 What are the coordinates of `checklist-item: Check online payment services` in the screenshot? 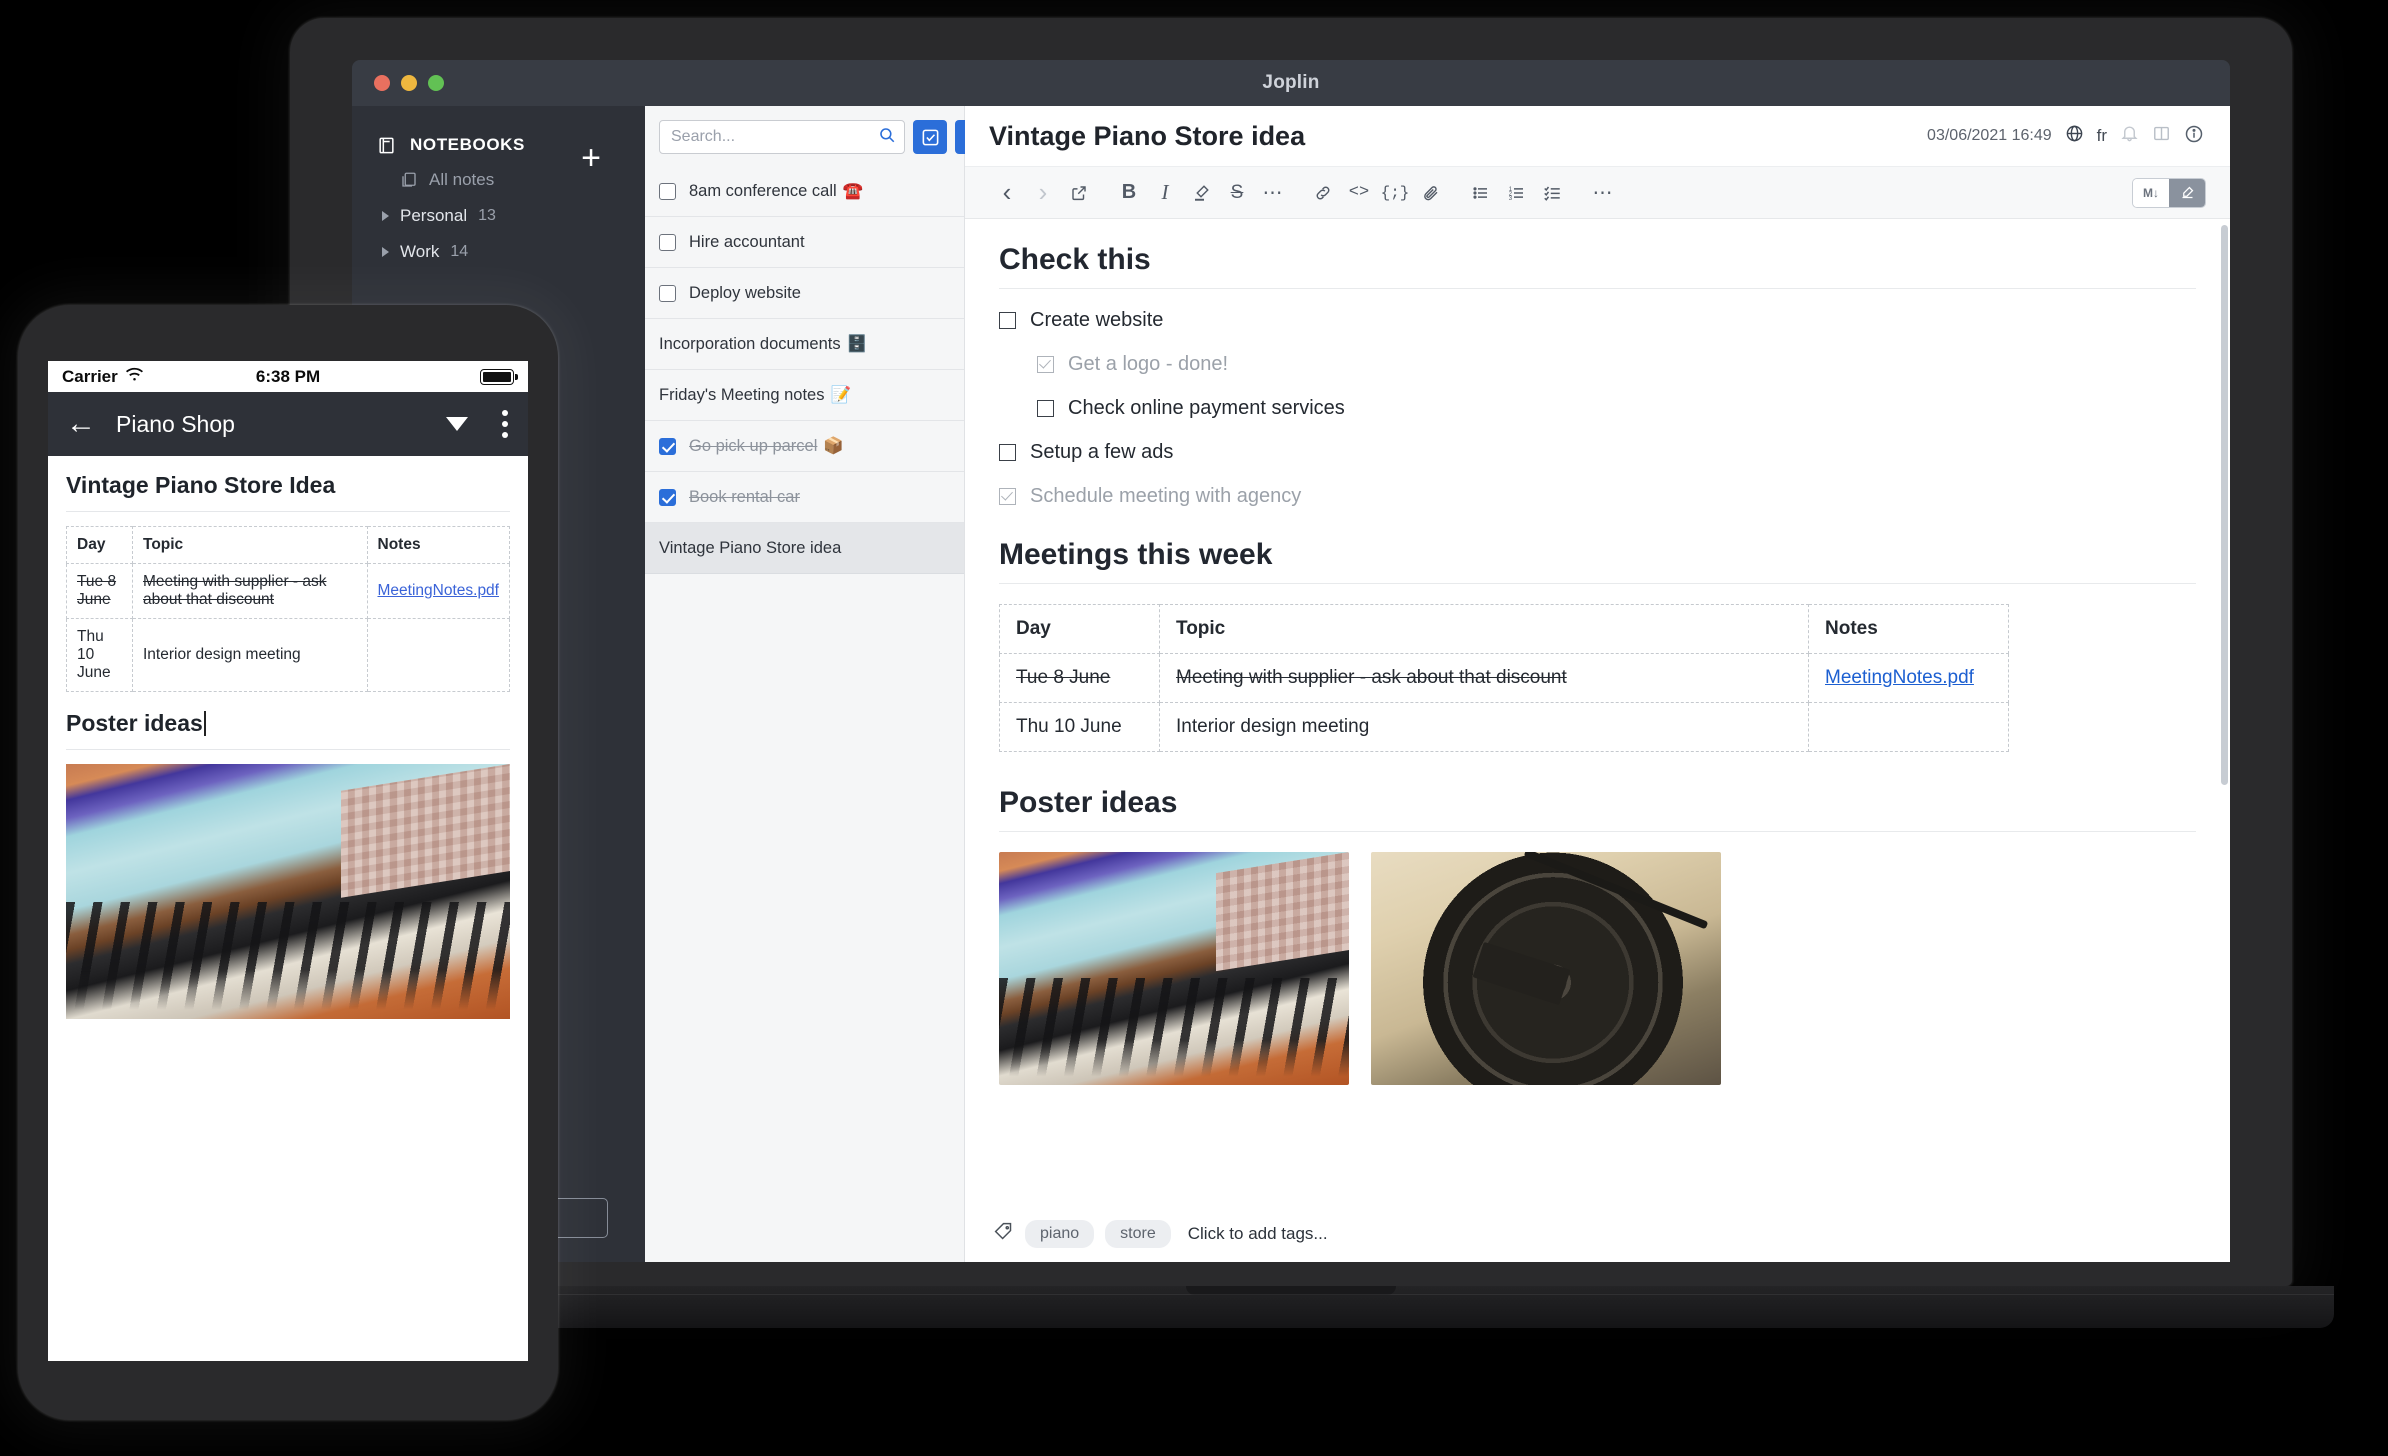 It's located at (1616, 408).